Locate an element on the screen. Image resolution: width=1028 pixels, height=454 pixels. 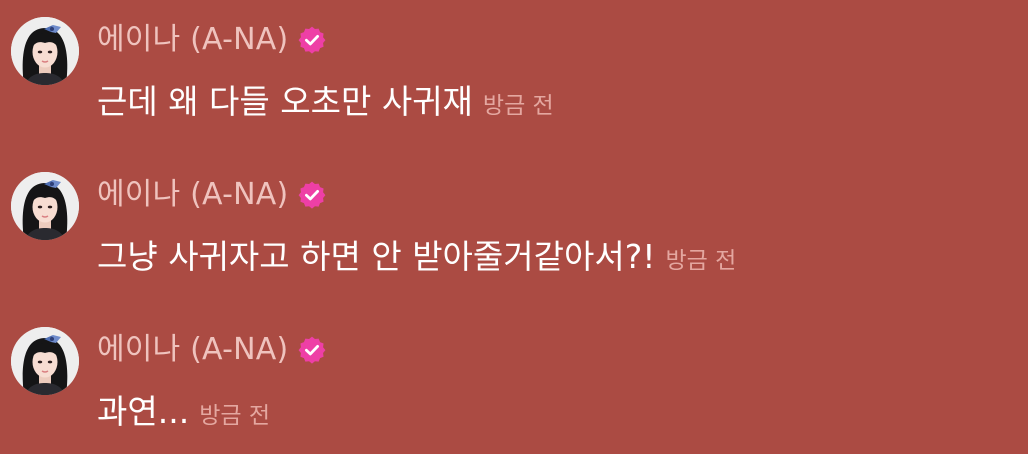
message-content: 과연... 방금 전 is located at coordinates (183, 412).